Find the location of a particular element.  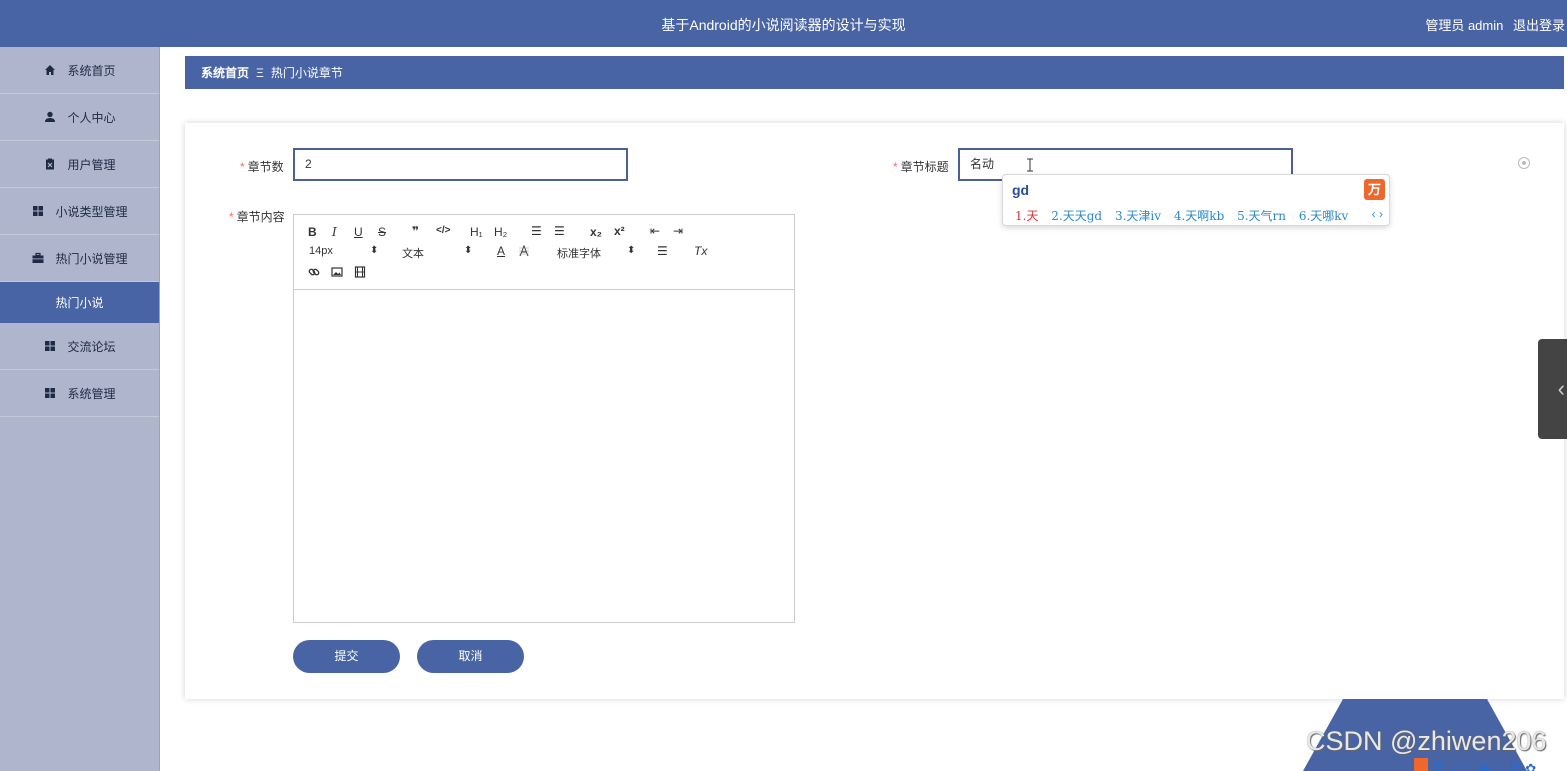

chapter-num-label: * 章节数 is located at coordinates (262, 167).